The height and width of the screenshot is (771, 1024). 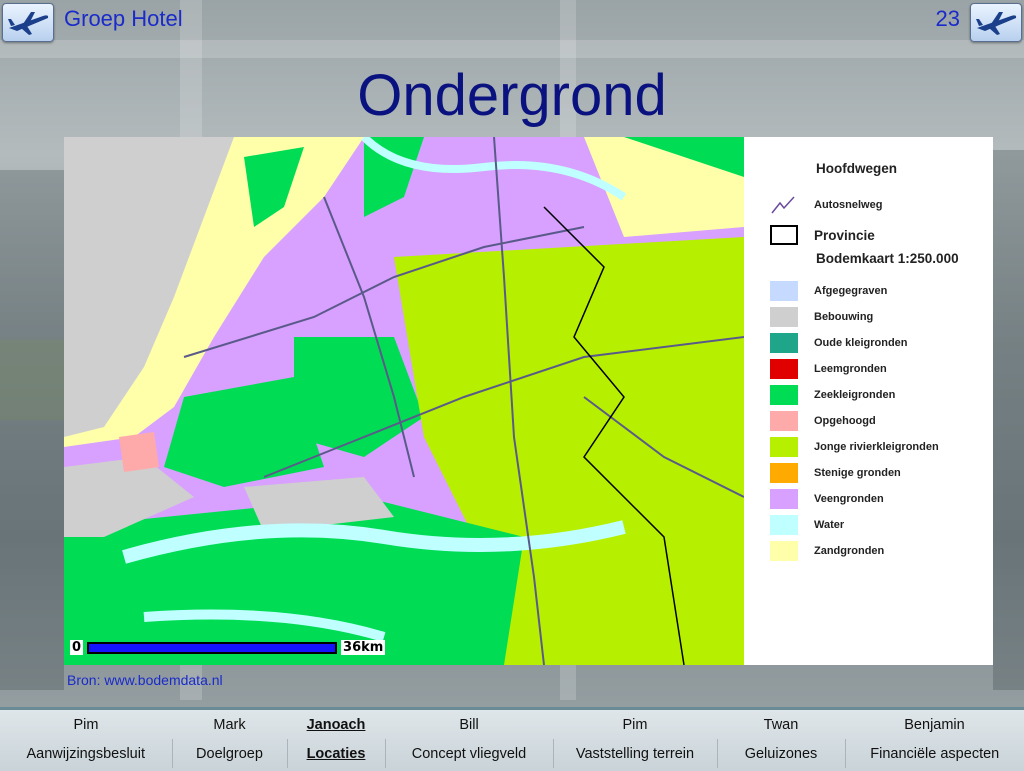 What do you see at coordinates (829, 525) in the screenshot?
I see `legend-item-label: Water` at bounding box center [829, 525].